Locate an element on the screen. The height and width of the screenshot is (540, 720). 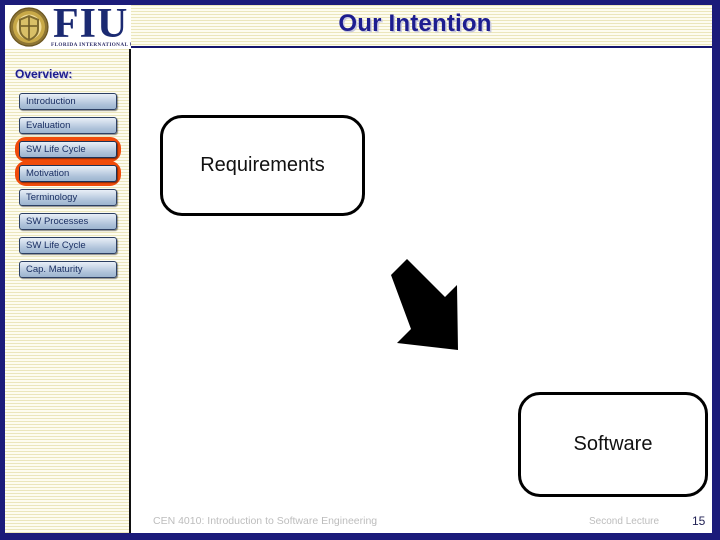
sidebar-item-cap-maturity: Cap. Maturity is located at coordinates (68, 269).